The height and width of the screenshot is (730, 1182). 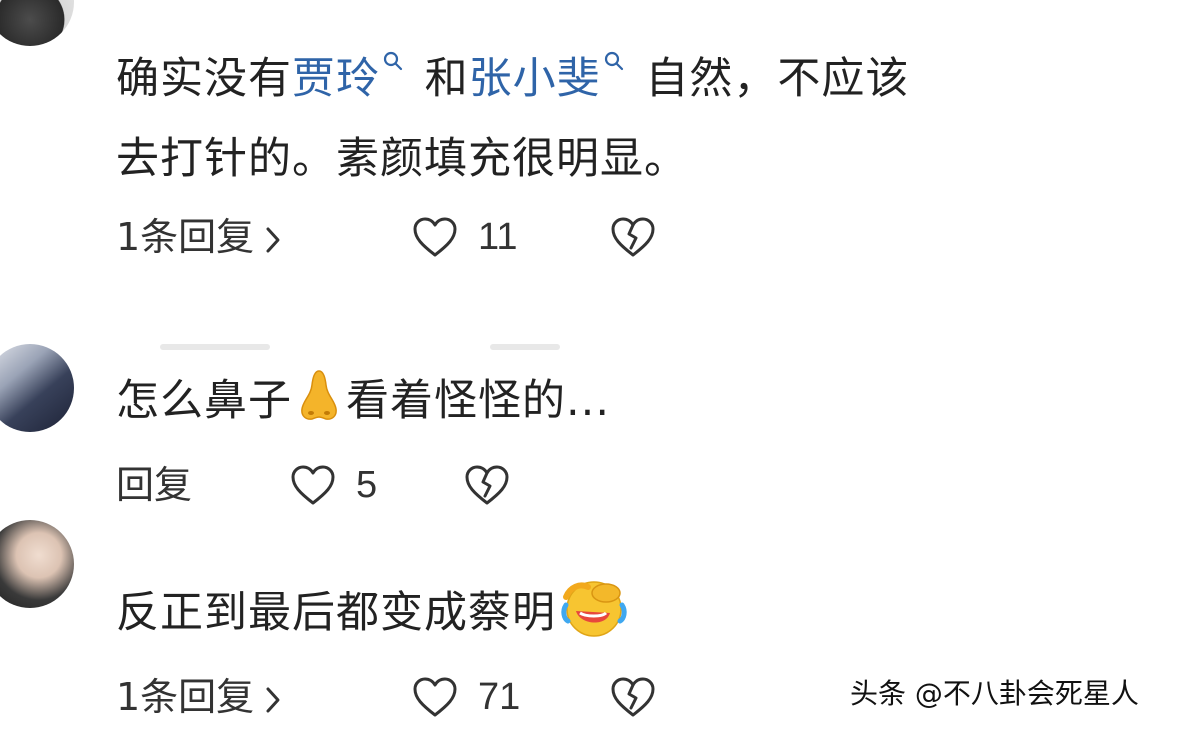 What do you see at coordinates (204, 401) in the screenshot?
I see `comment-text-part: 怎么鼻子` at bounding box center [204, 401].